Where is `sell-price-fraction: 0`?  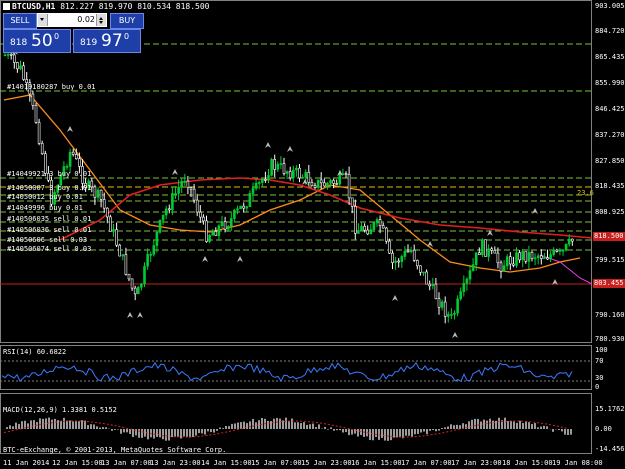 sell-price-fraction: 0 is located at coordinates (57, 36).